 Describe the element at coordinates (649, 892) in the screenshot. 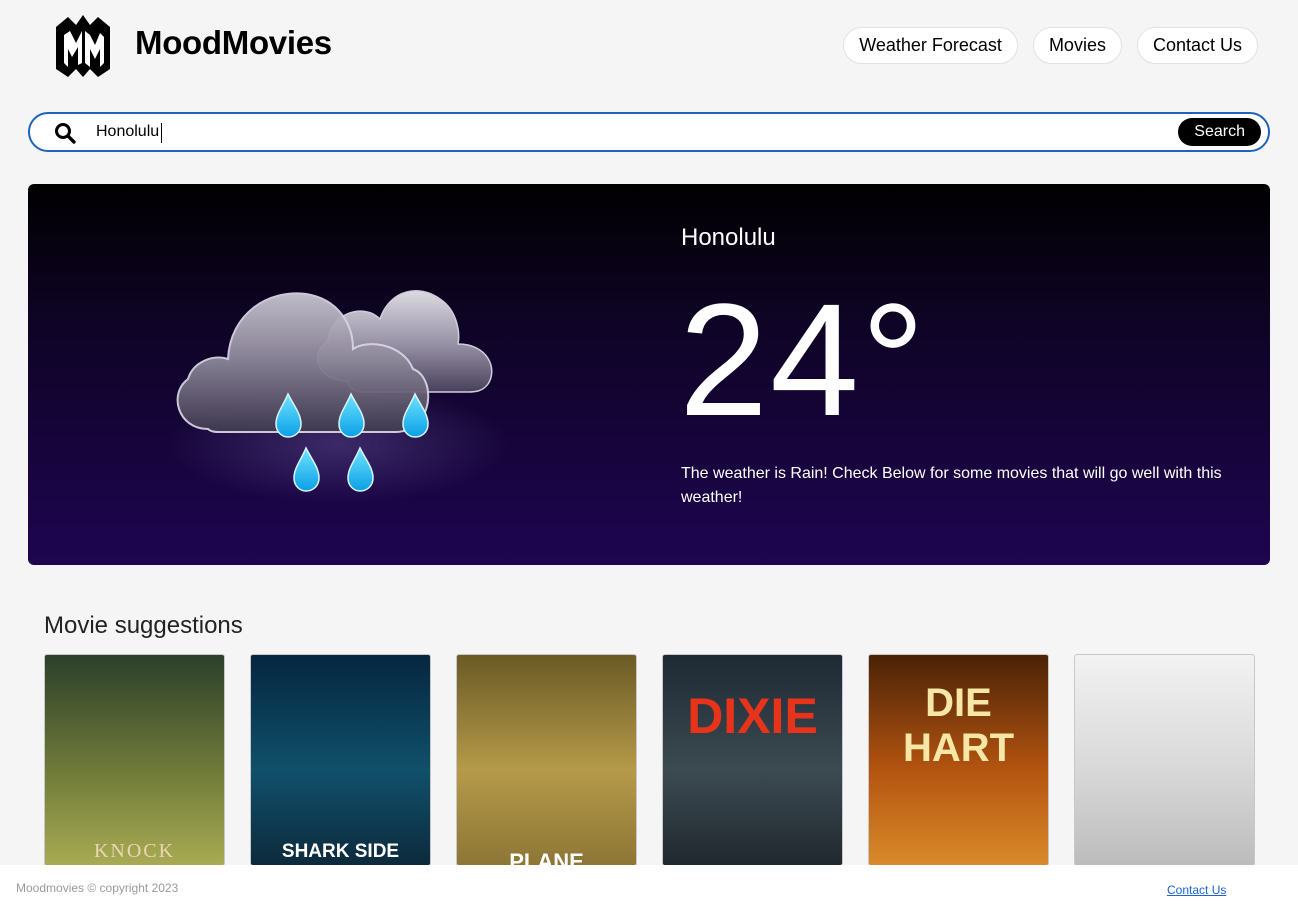

I see `site-footer: Moodmovies © copyright 2023 Contact Us` at that location.